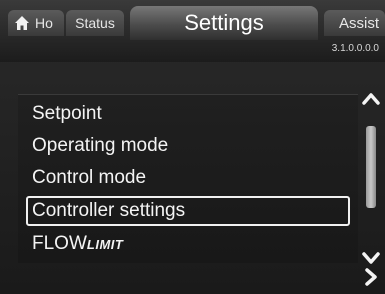  Describe the element at coordinates (109, 210) in the screenshot. I see `menu-item-label: Controller settings` at that location.